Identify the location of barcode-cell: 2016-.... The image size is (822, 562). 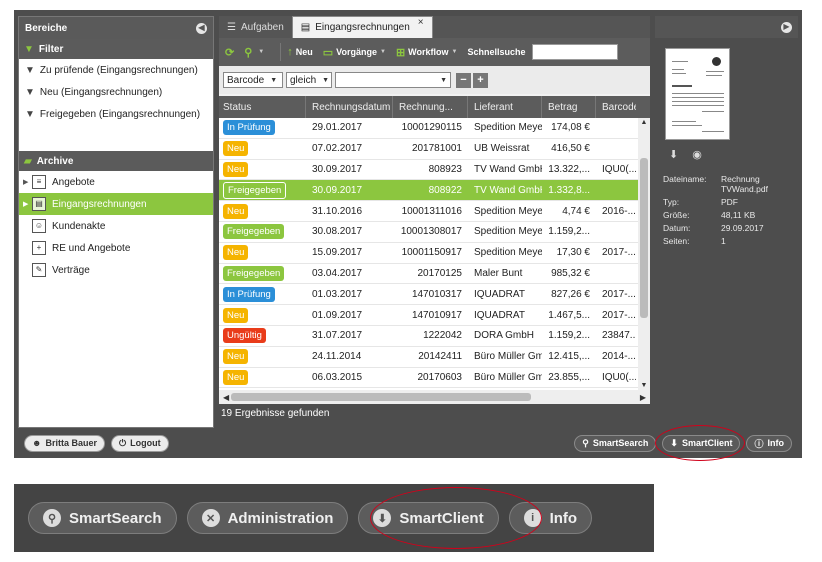
(619, 211).